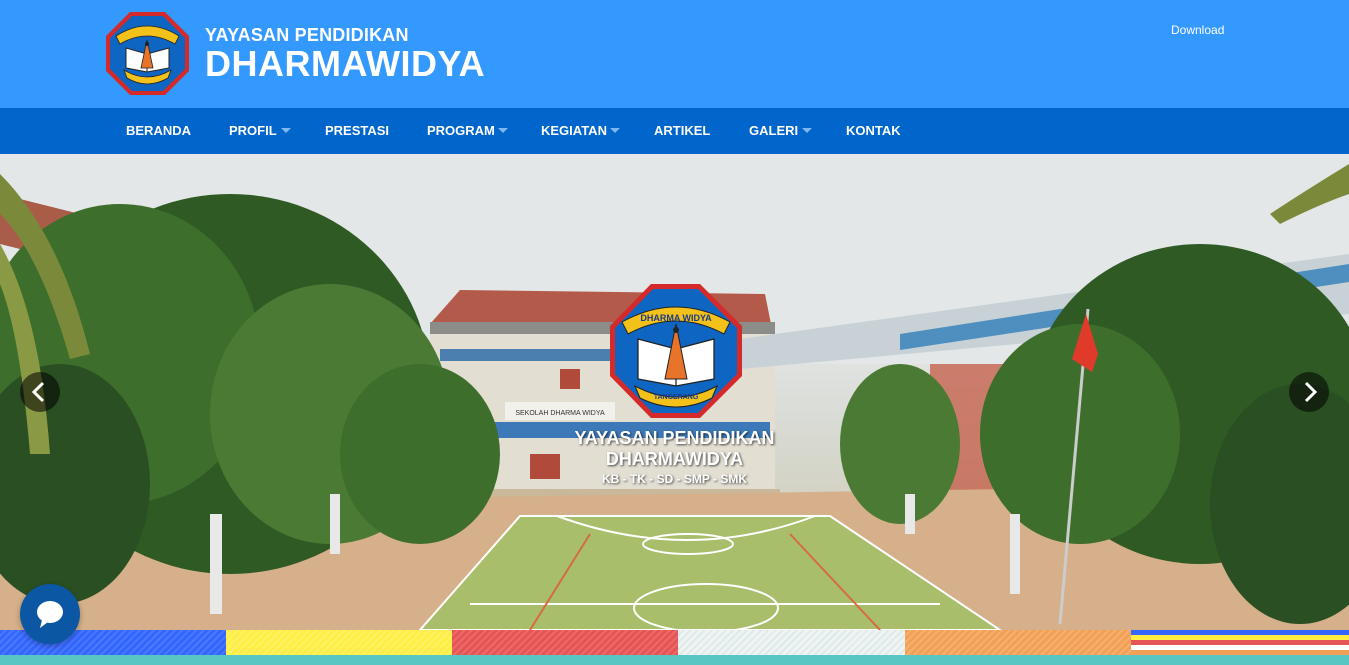 Image resolution: width=1349 pixels, height=665 pixels. What do you see at coordinates (674, 438) in the screenshot?
I see `hero-title-line1: YAYASAN PENDIDIKAN` at bounding box center [674, 438].